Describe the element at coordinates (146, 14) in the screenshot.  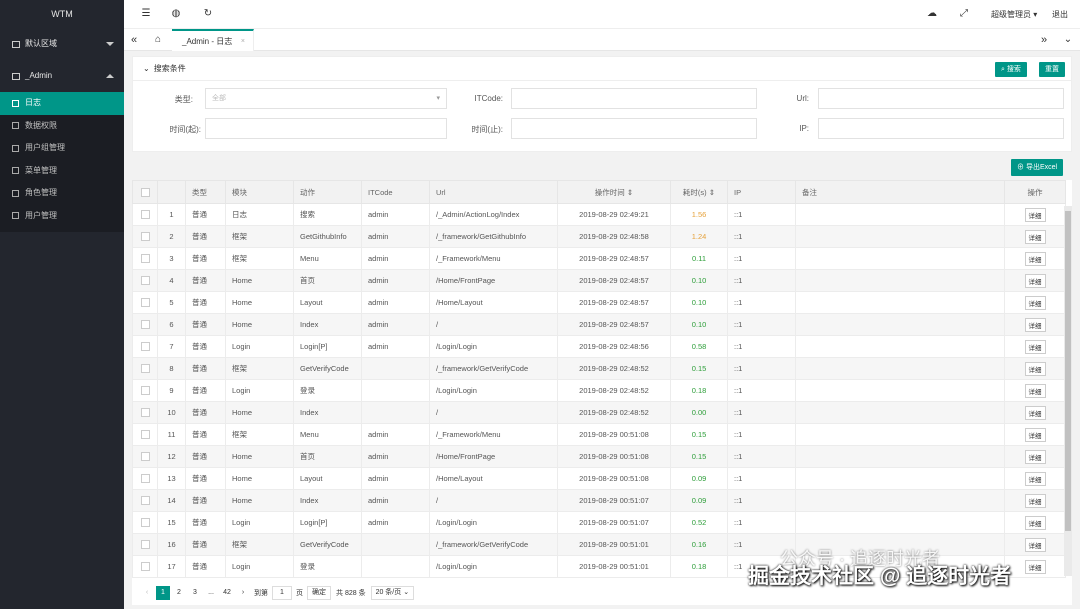
I see `menu-toggle-icon: ☰` at that location.